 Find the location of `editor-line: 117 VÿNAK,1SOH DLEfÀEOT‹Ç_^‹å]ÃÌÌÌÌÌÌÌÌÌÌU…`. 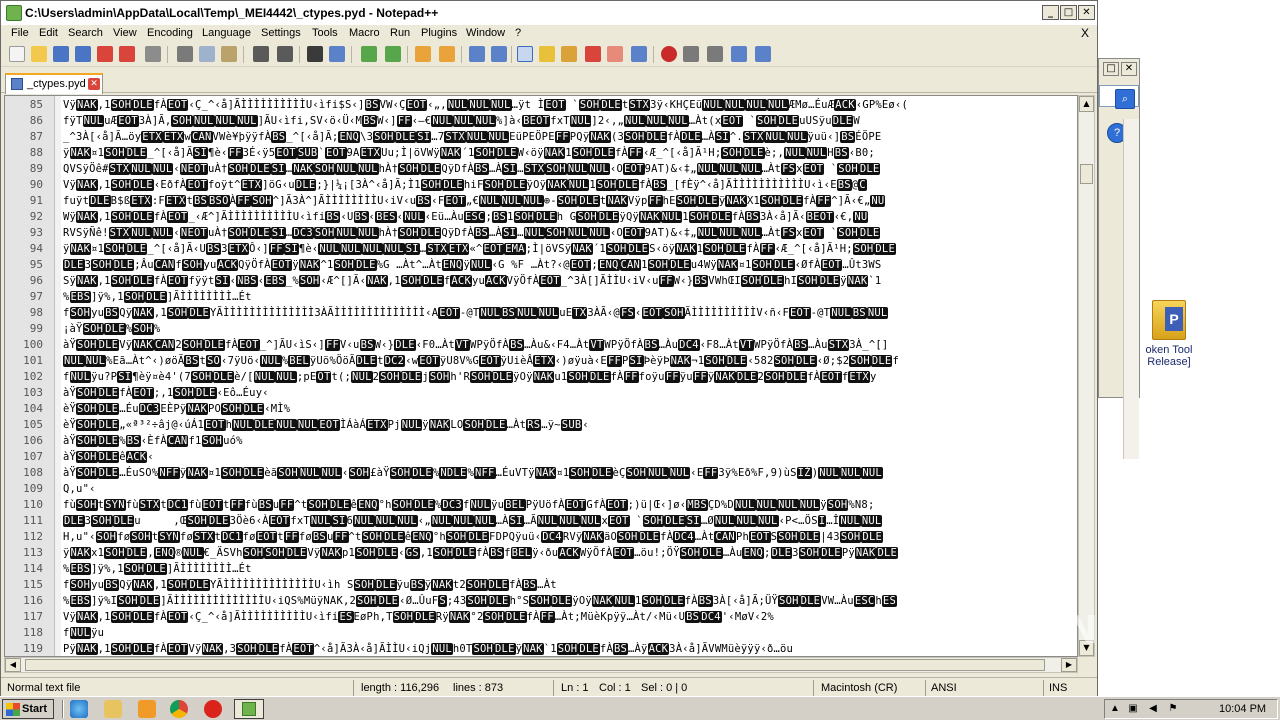

editor-line: 117 VÿNAK,1SOH DLEfÀEOT‹Ç_^‹å]ÃÌÌÌÌÌÌÌÌÌÌU… is located at coordinates (540, 617).